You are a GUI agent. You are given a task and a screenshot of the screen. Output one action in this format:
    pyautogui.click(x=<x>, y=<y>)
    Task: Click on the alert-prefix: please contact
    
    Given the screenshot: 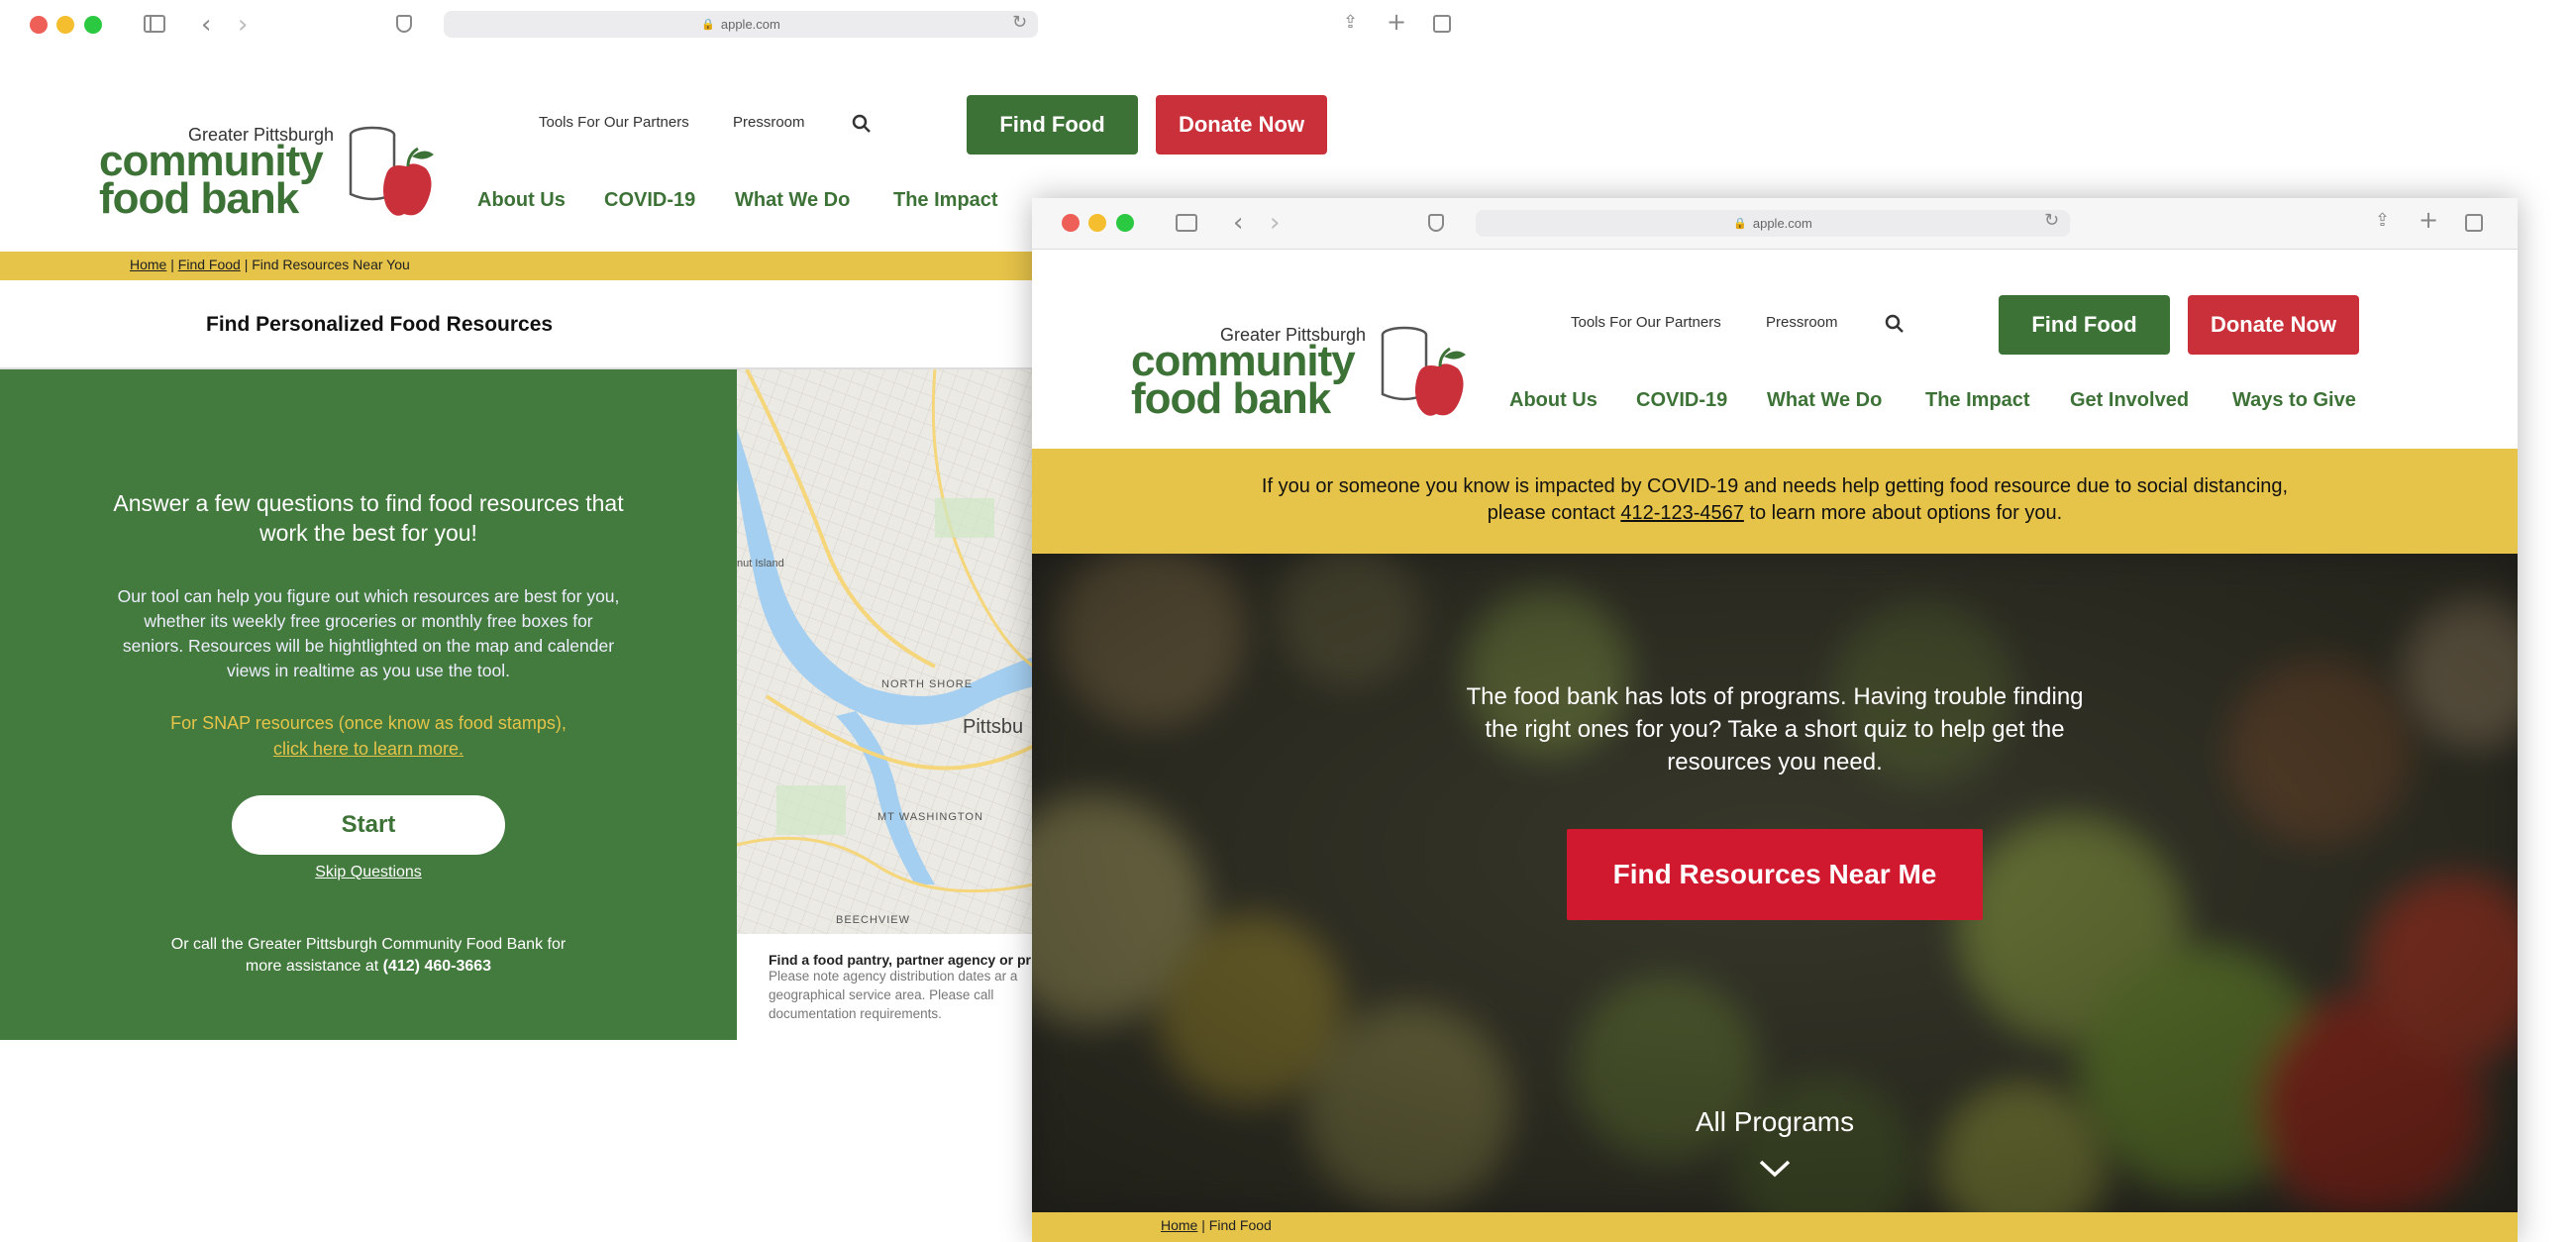 What is the action you would take?
    pyautogui.click(x=1554, y=513)
    